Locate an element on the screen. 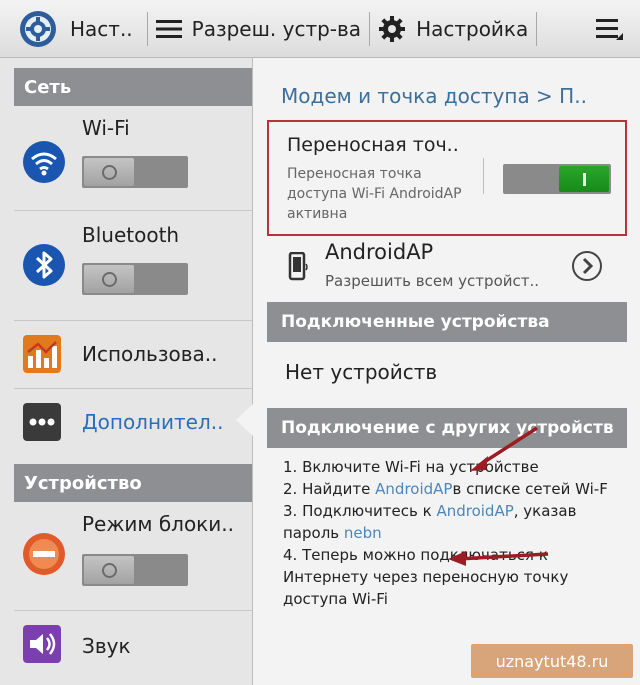  bluetooth-icon is located at coordinates (44, 265).